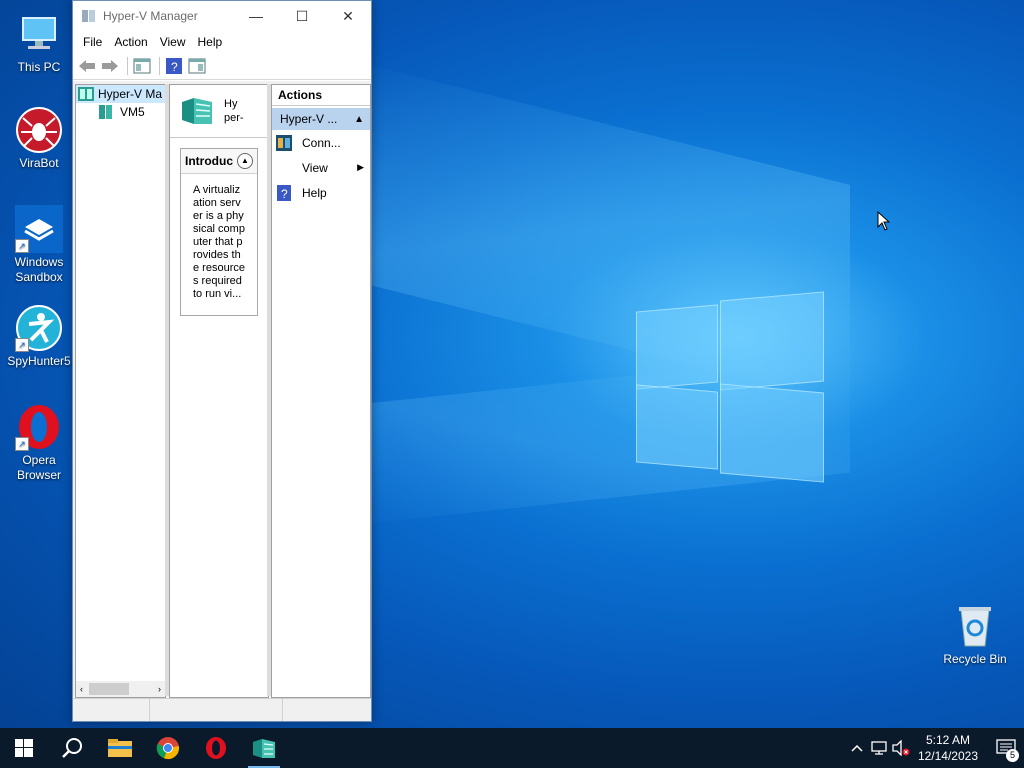  I want to click on search-icon, so click(72, 748).